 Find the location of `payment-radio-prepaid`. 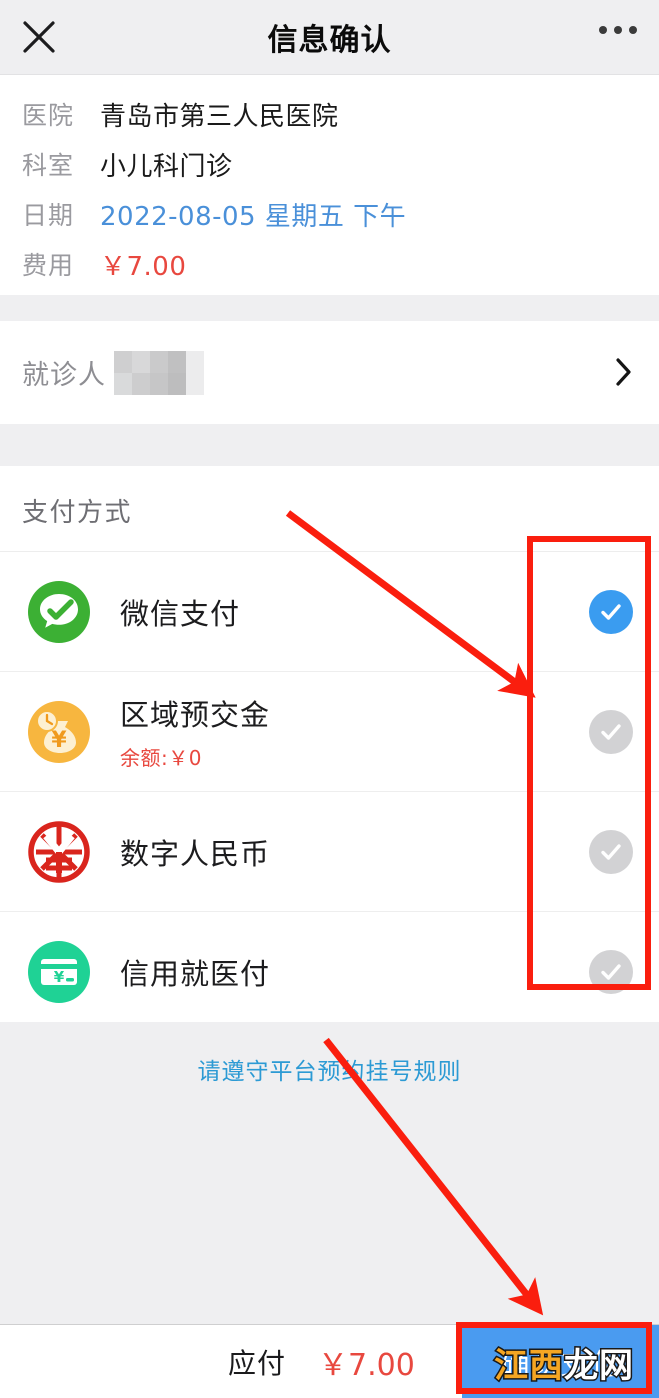

payment-radio-prepaid is located at coordinates (611, 732).